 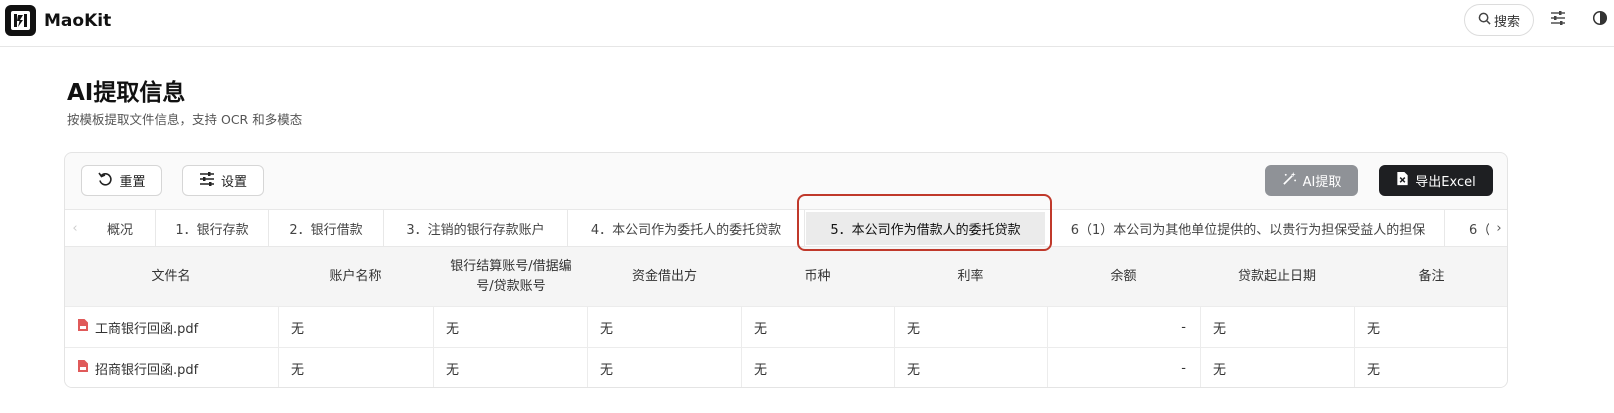 I want to click on table-row: 工商银行回函.pdf 无 无 无 无 无 - 无 无, so click(x=786, y=326).